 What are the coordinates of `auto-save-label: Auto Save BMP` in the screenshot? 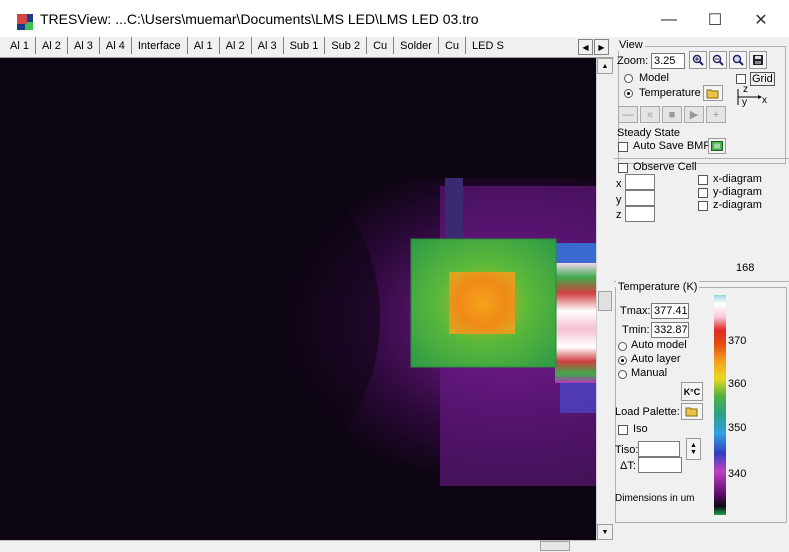 It's located at (672, 146).